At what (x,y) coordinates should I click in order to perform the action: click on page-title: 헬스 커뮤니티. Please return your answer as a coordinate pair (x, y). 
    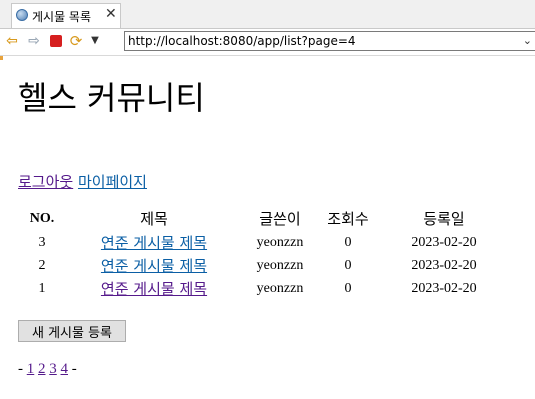
    Looking at the image, I should click on (111, 98).